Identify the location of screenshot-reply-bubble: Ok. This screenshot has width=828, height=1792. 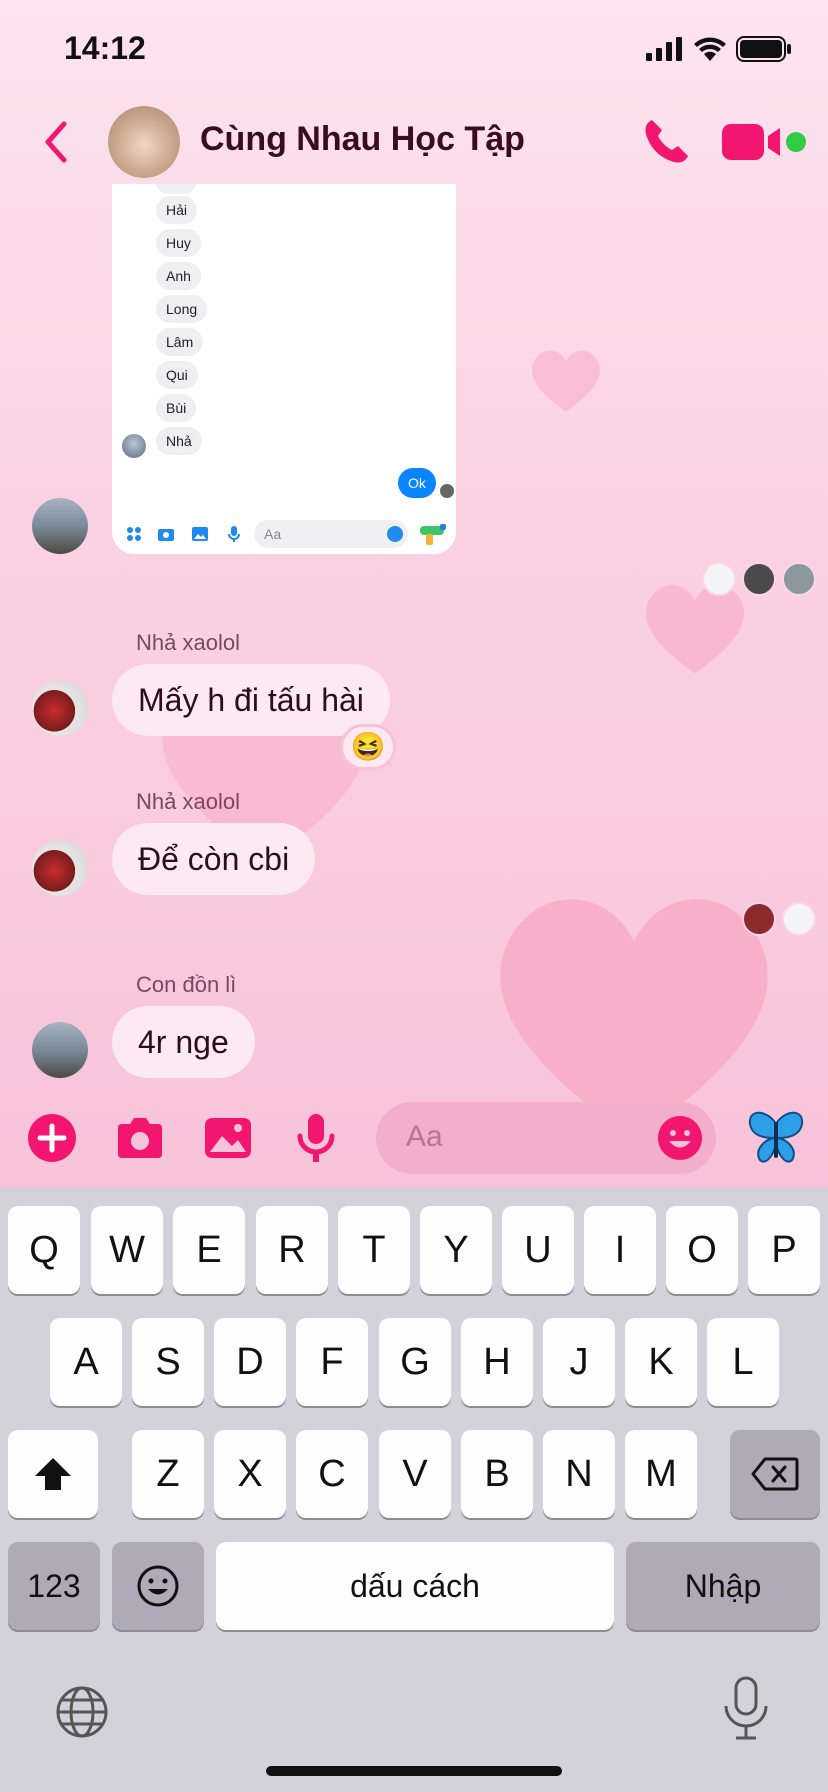
(417, 483).